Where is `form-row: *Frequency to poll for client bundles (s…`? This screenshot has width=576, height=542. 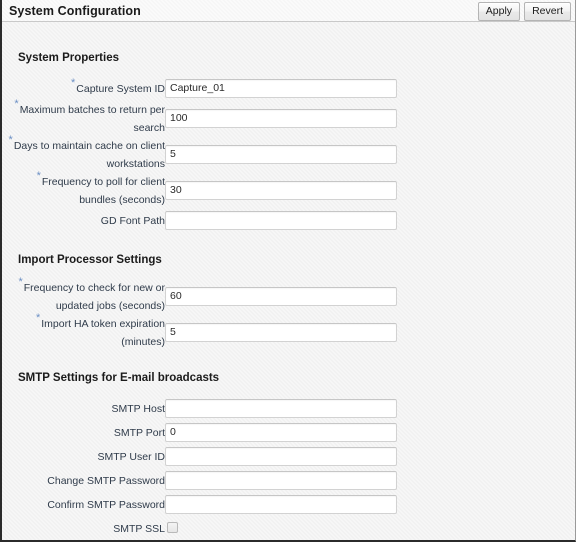
form-row: *Frequency to poll for client bundles (s… is located at coordinates (199, 188).